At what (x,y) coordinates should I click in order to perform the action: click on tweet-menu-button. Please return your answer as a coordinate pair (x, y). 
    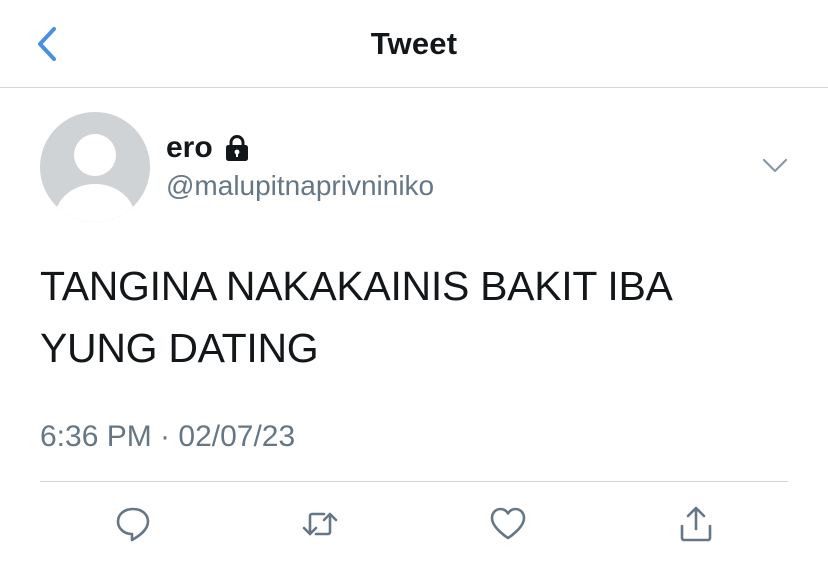
    Looking at the image, I should click on (775, 166).